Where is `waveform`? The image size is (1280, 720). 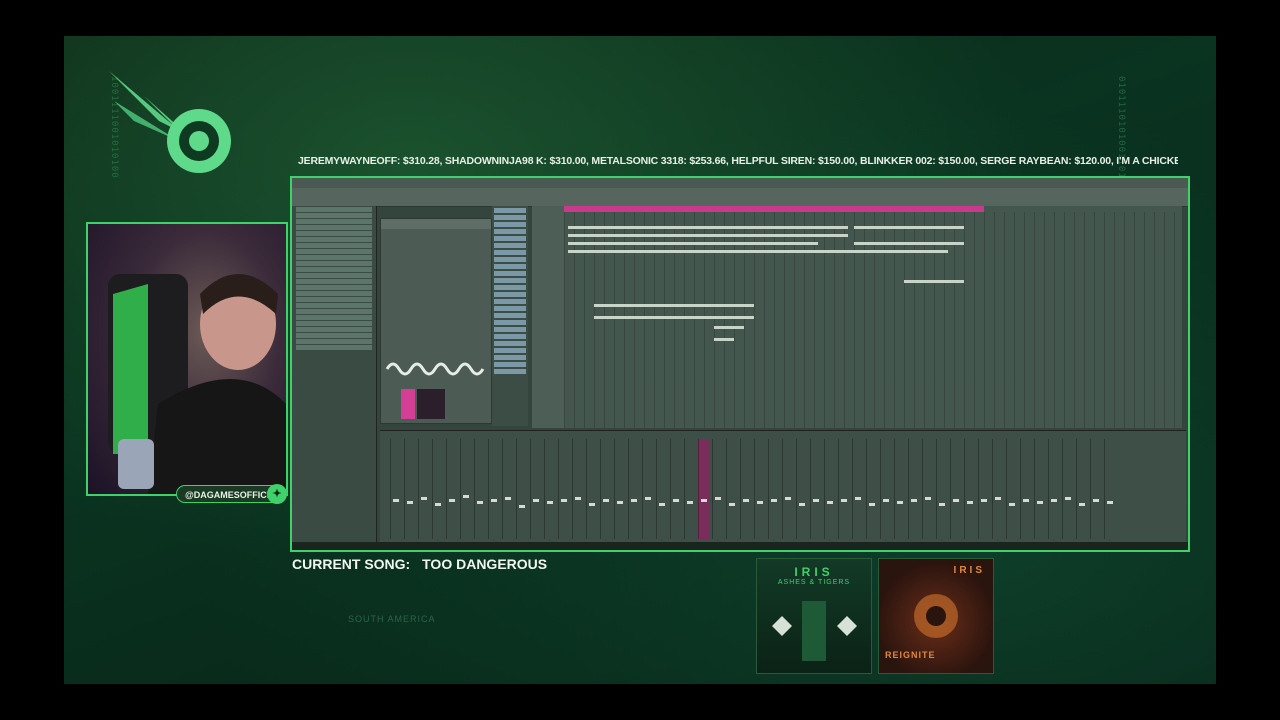
waveform is located at coordinates (436, 319).